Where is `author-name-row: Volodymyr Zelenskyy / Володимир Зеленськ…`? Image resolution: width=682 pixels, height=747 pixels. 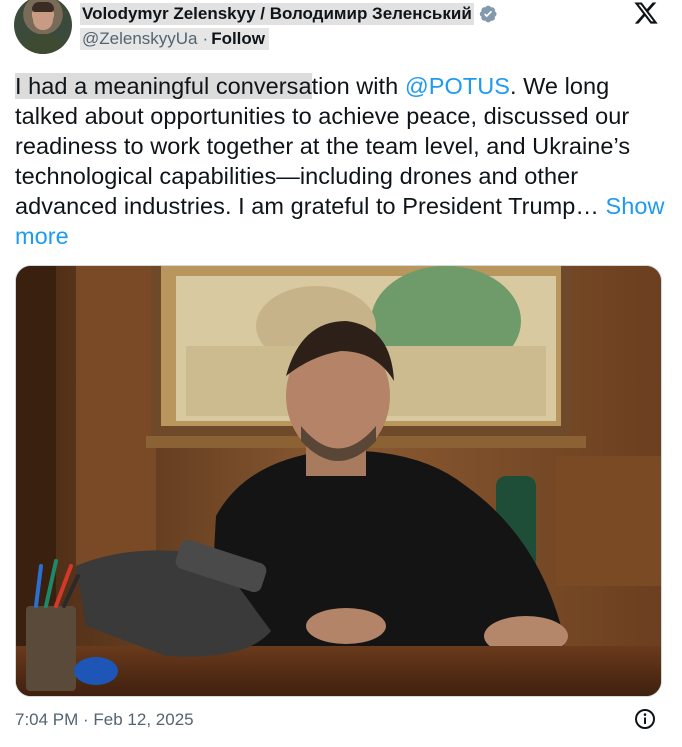 author-name-row: Volodymyr Zelenskyy / Володимир Зеленськ… is located at coordinates (289, 14).